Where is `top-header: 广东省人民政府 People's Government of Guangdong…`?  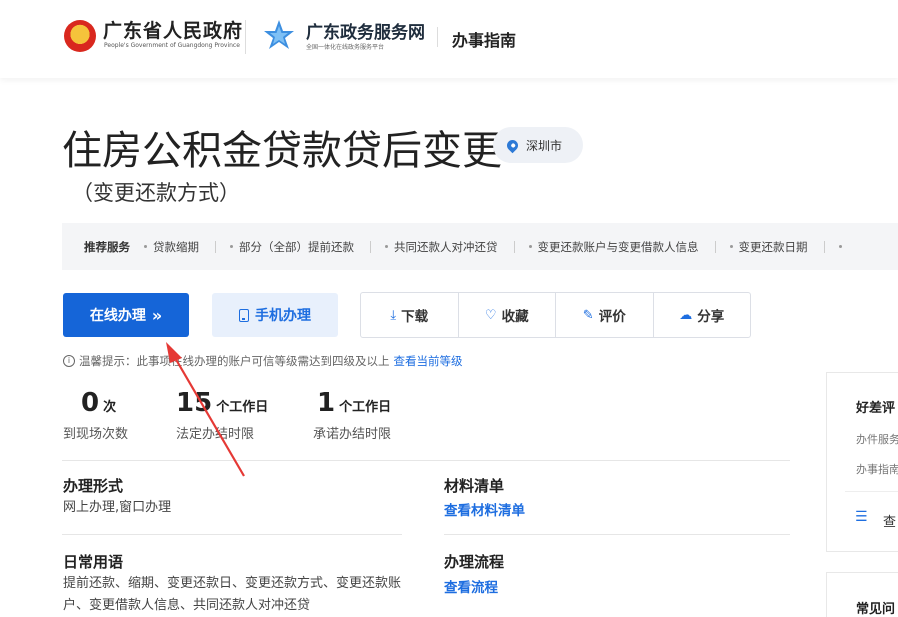
top-header: 广东省人民政府 People's Government of Guangdong… is located at coordinates (449, 39).